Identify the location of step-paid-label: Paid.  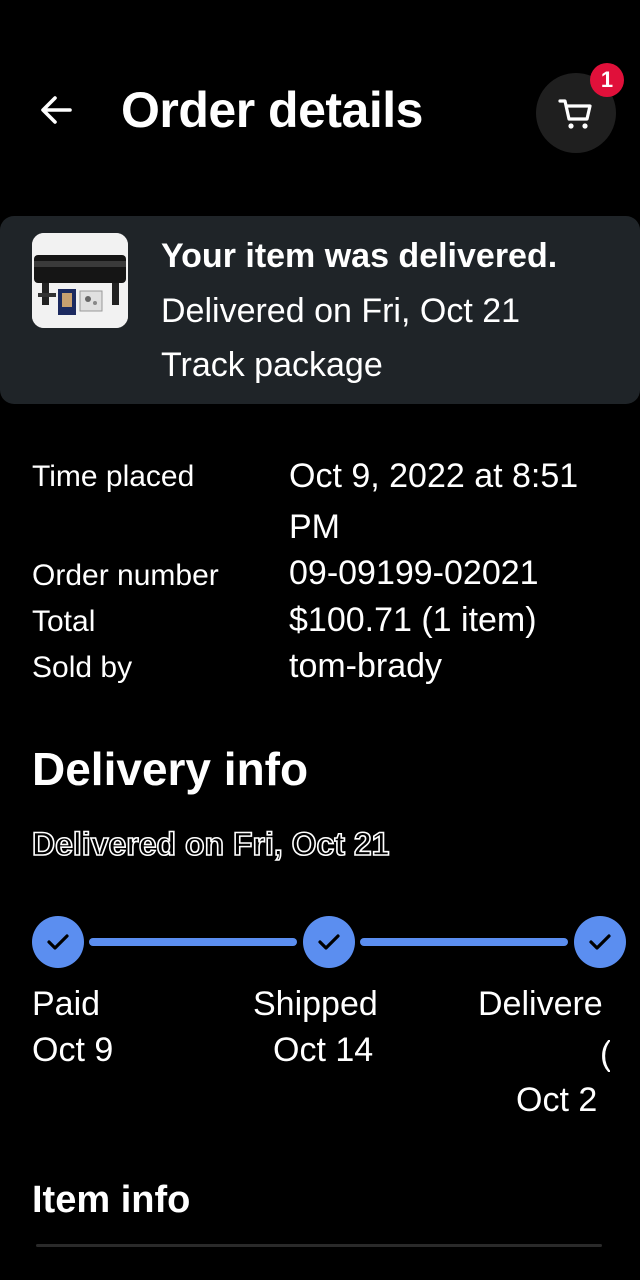
(66, 1004).